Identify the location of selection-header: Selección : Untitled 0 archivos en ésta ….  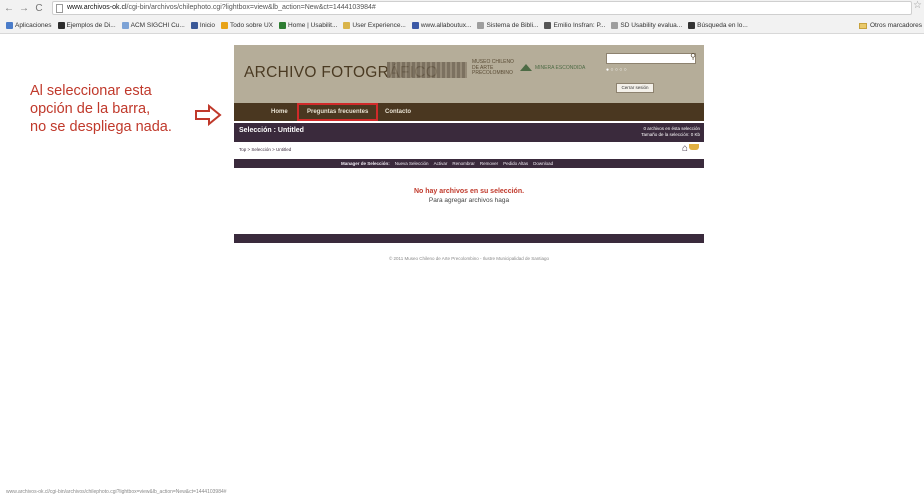
(469, 132).